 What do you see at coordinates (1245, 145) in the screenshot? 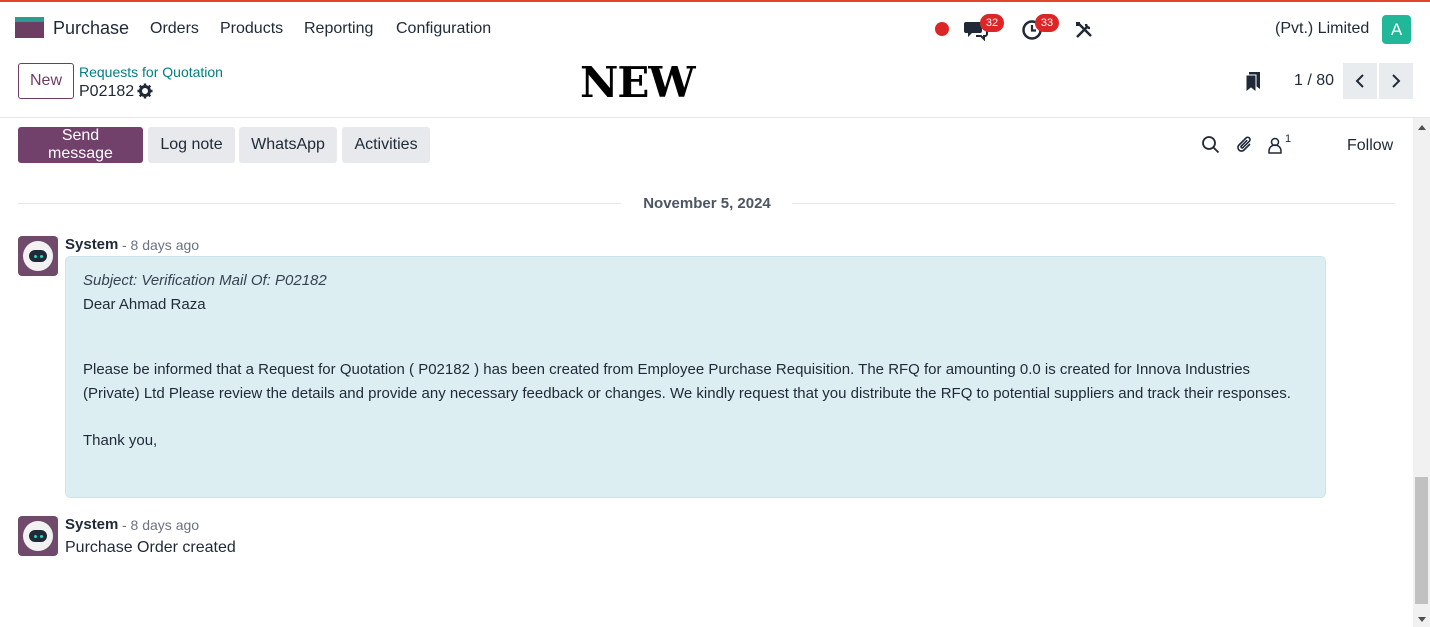
I see `paperclip-icon` at bounding box center [1245, 145].